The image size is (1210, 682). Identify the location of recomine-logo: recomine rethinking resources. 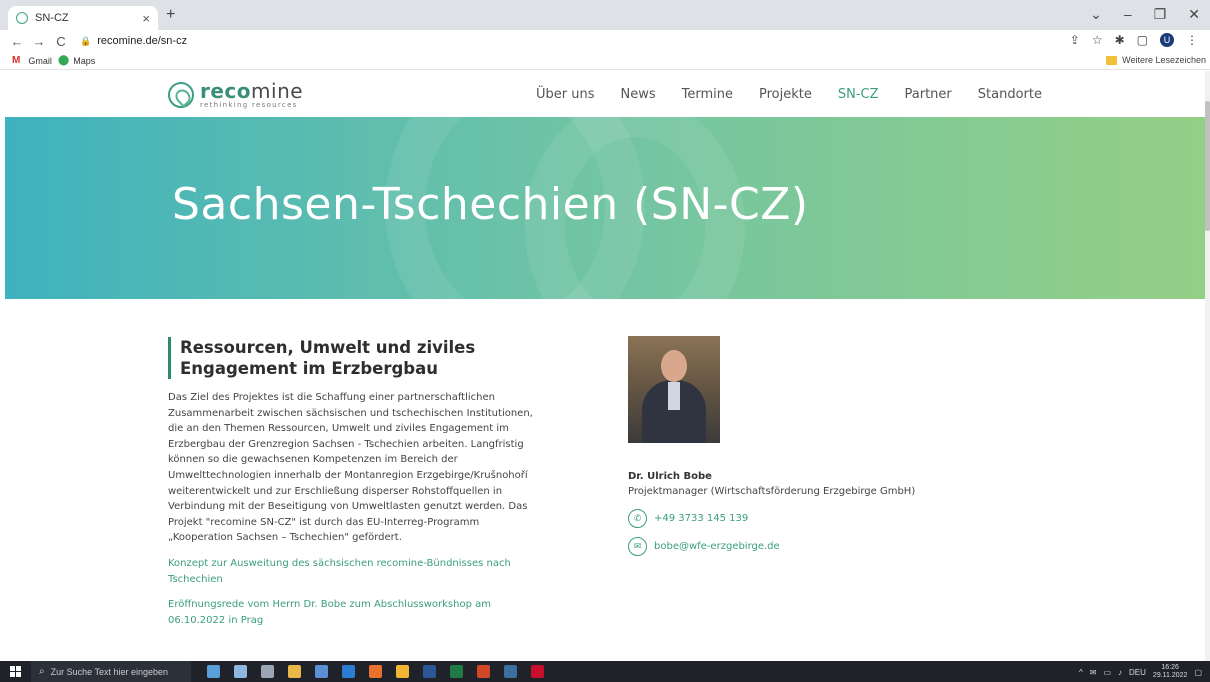
(235, 95).